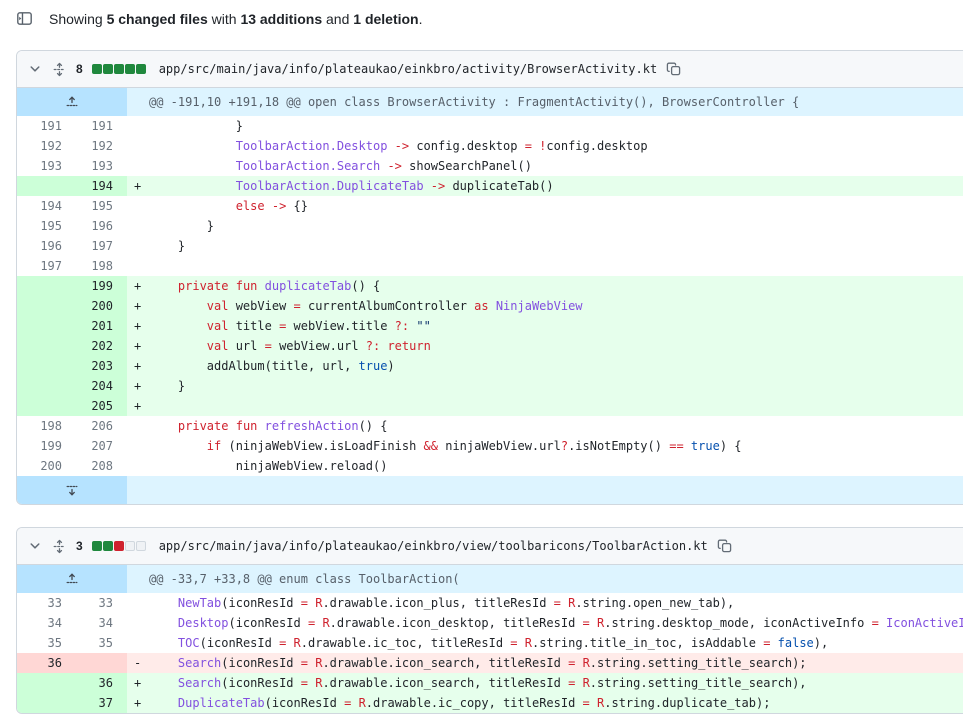 This screenshot has height=720, width=963. I want to click on code-line, so click(556, 406).